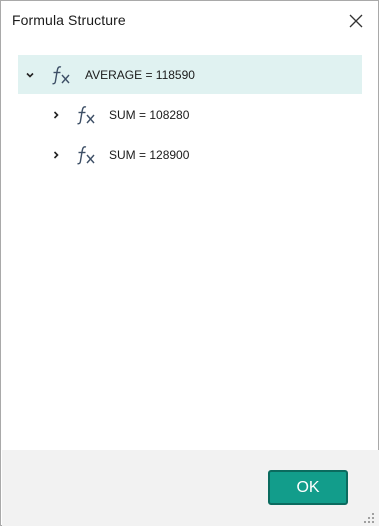  I want to click on tree-node-label: SUM = 108280, so click(149, 115).